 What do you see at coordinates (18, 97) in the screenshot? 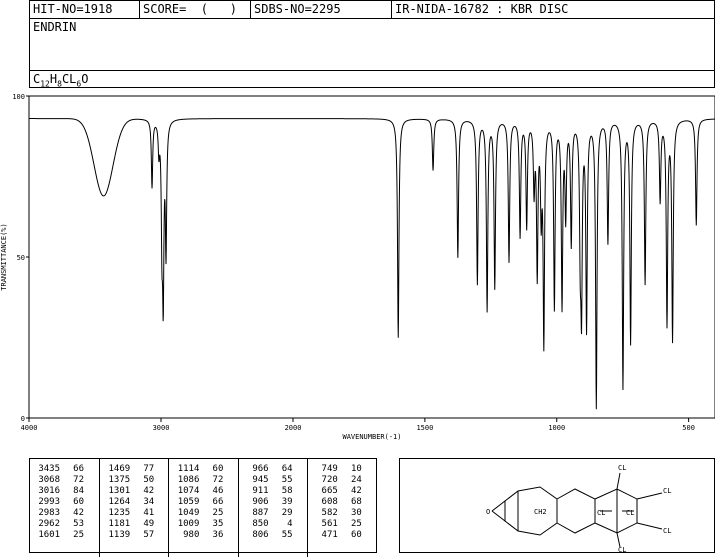
I see `y-tick-label: 100` at bounding box center [18, 97].